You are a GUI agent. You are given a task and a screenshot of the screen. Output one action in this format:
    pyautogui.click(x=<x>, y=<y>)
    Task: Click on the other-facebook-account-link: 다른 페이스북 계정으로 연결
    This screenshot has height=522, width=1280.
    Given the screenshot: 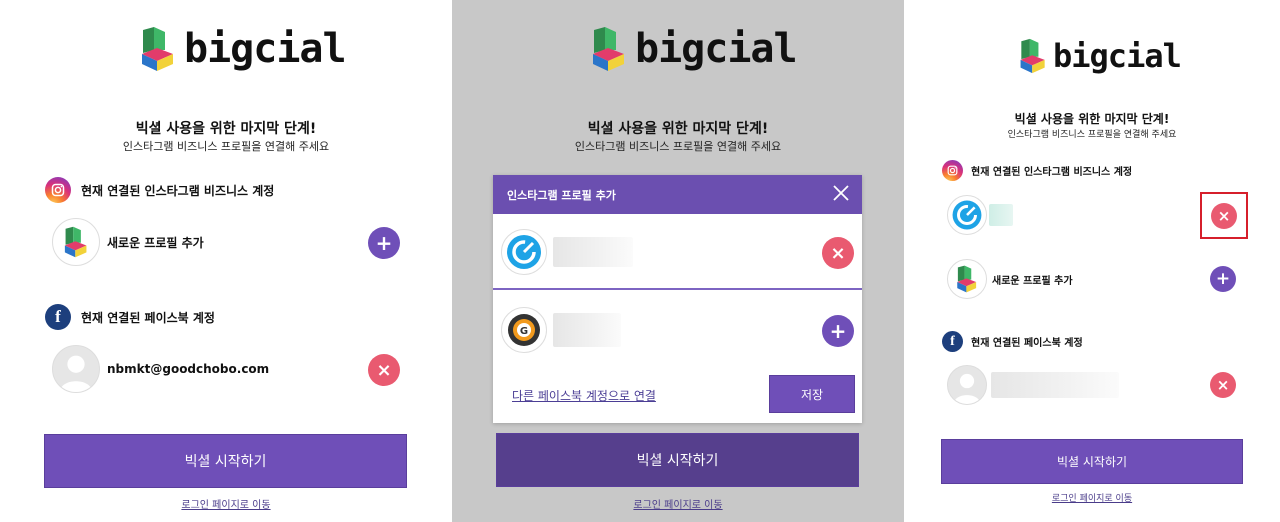 What is the action you would take?
    pyautogui.click(x=584, y=395)
    